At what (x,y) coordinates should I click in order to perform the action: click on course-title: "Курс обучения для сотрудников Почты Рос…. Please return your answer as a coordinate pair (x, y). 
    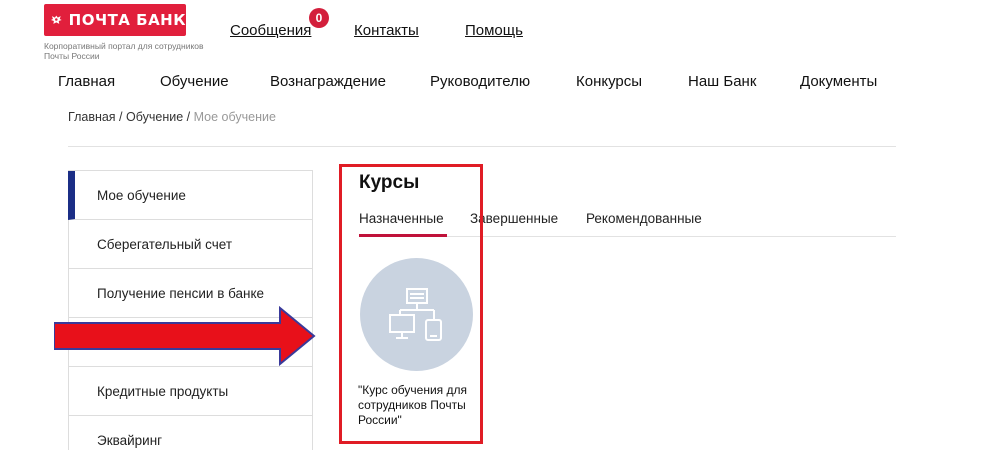
    Looking at the image, I should click on (415, 405).